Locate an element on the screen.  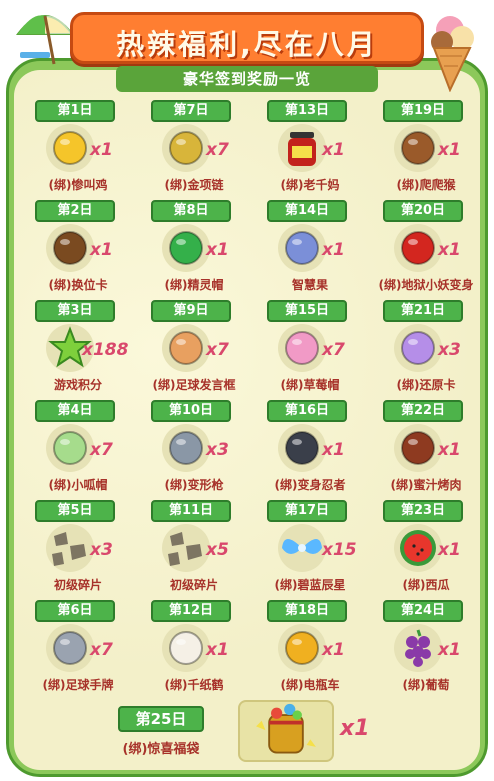
reward-cell: 第21日 x3 (绑)还原卡 is located at coordinates (426, 348).